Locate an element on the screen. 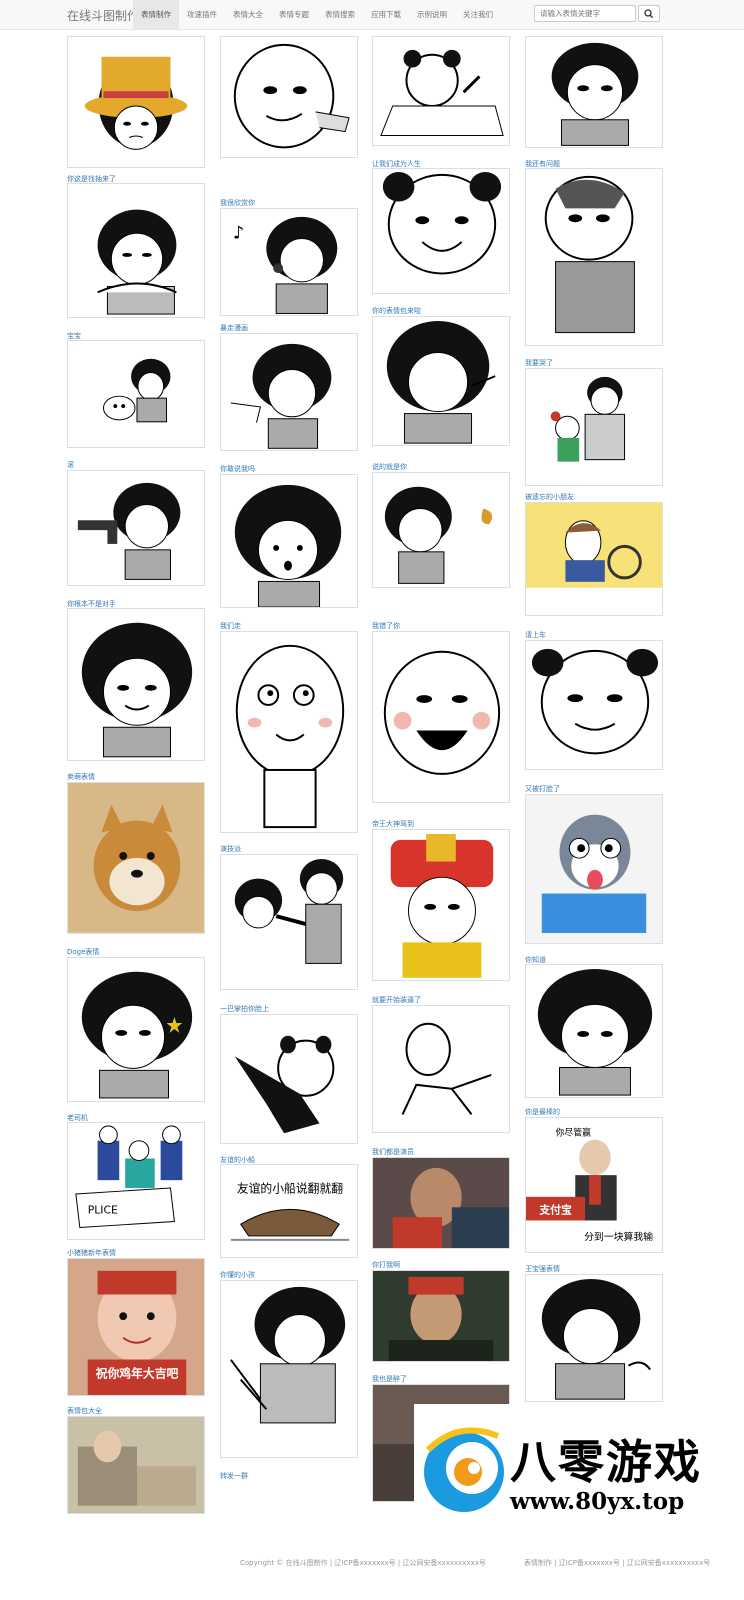 The width and height of the screenshot is (744, 1600). meme-caption: 被遗忘的小朋友 is located at coordinates (594, 497).